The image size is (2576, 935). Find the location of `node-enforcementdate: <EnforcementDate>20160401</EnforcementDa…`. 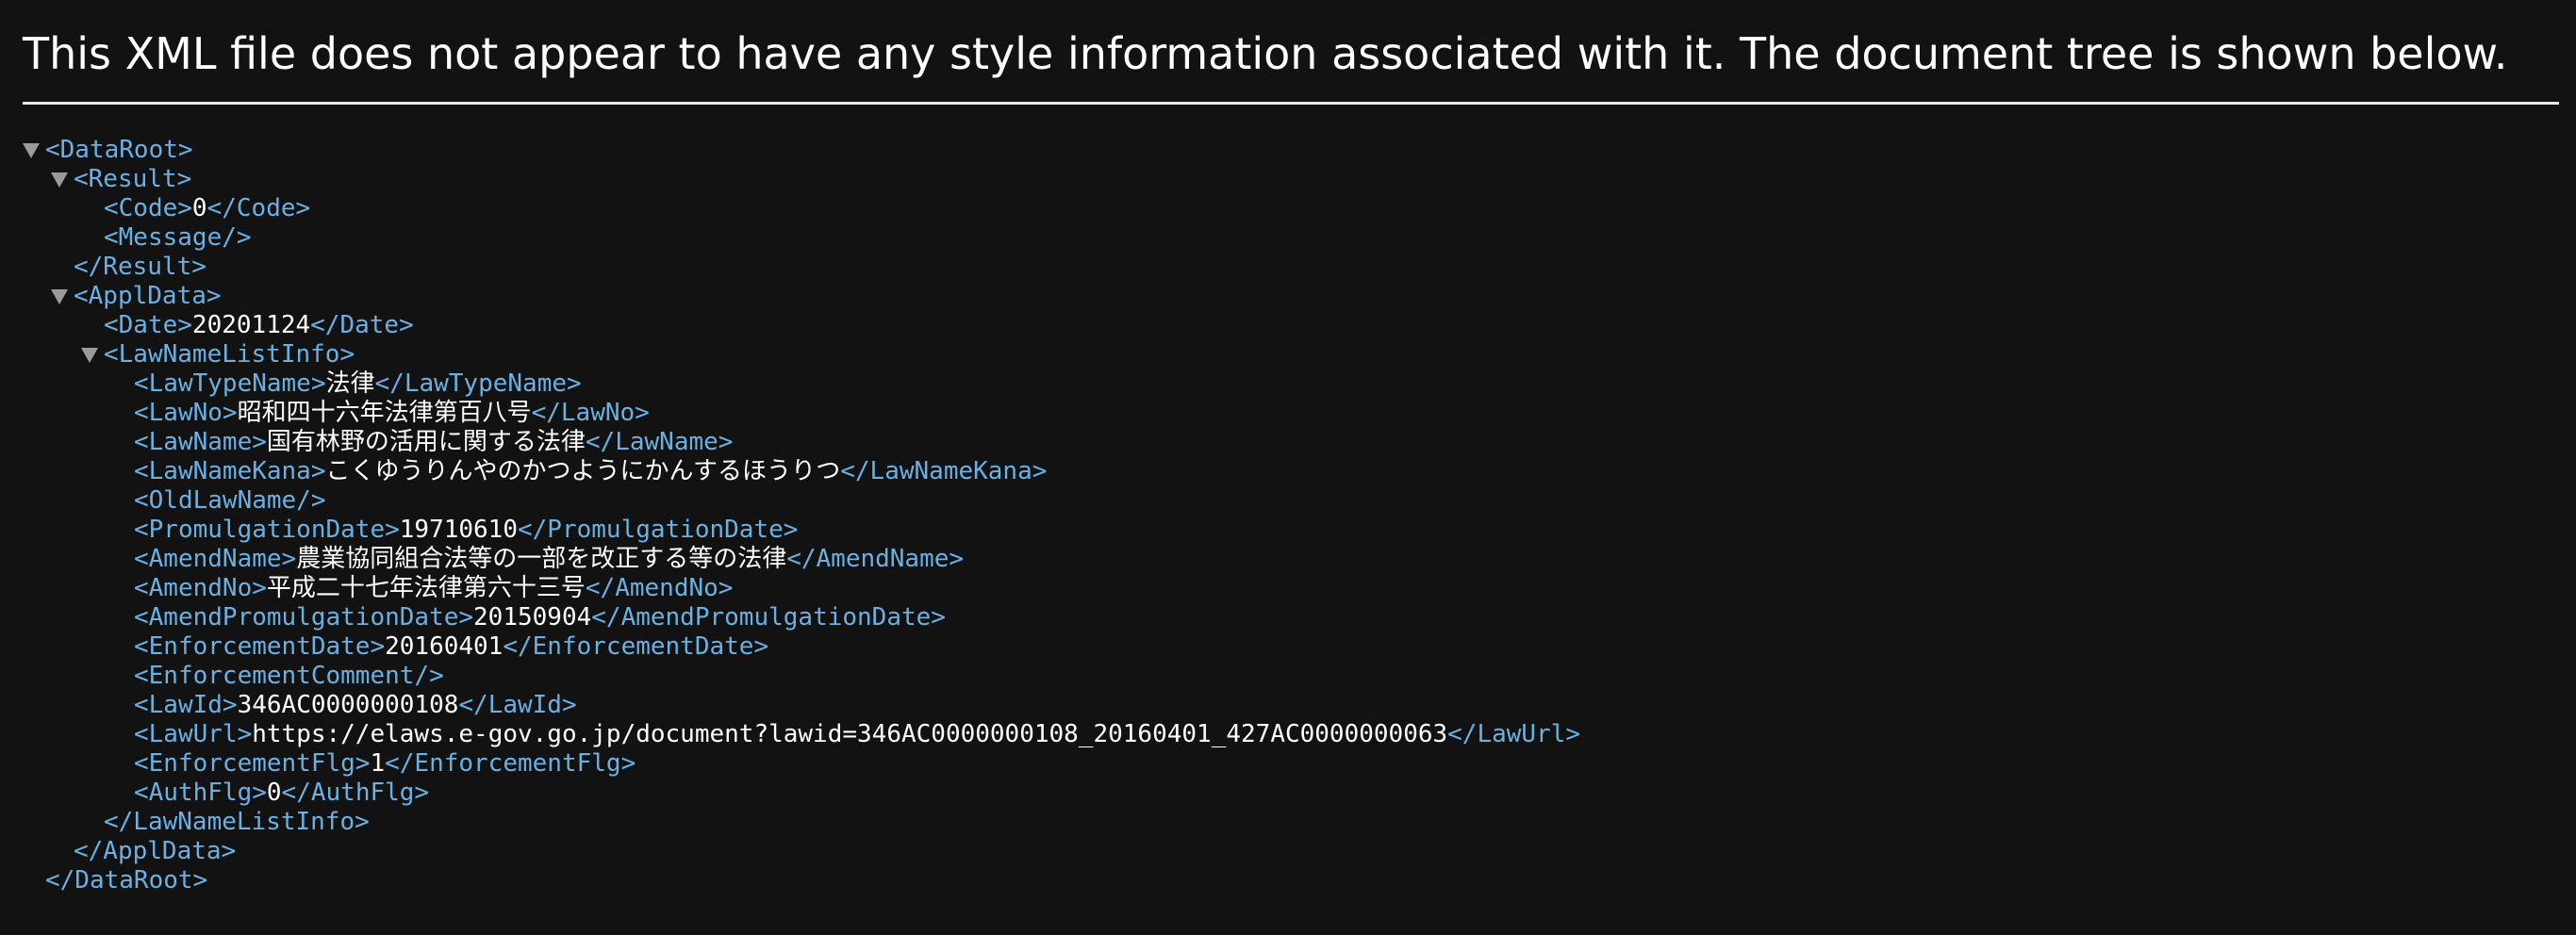

node-enforcementdate: <EnforcementDate>20160401</EnforcementDa… is located at coordinates (451, 646).